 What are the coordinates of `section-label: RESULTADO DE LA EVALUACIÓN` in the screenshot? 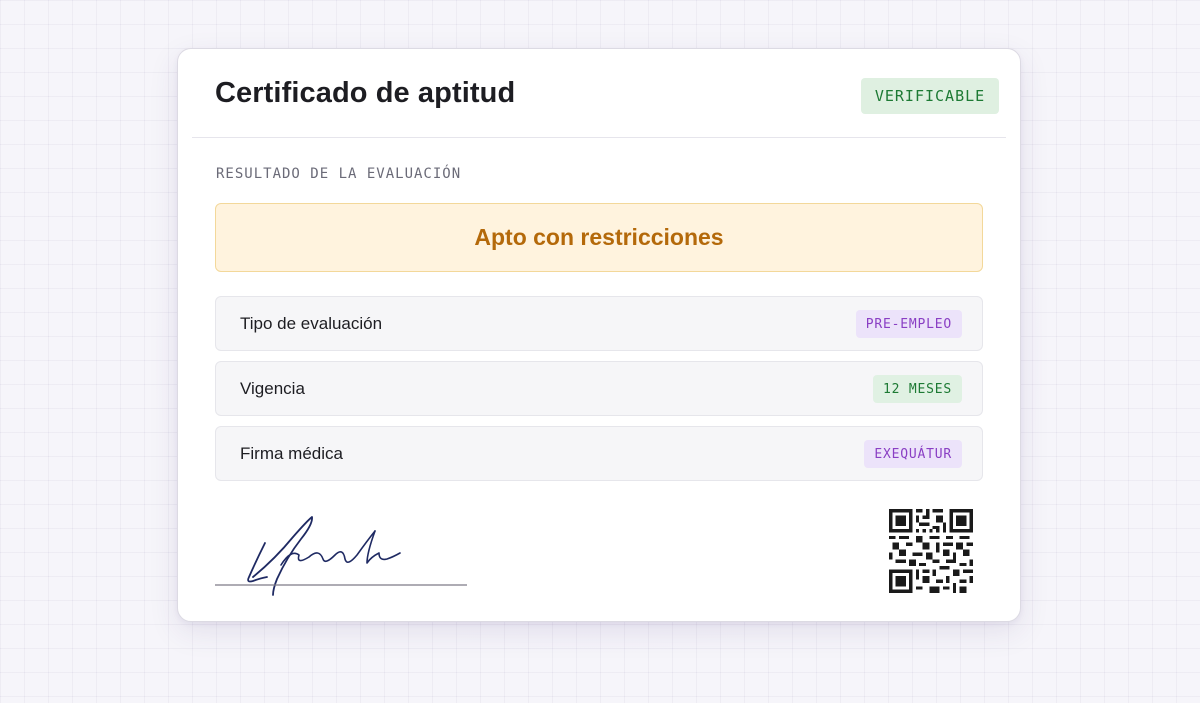 It's located at (339, 174).